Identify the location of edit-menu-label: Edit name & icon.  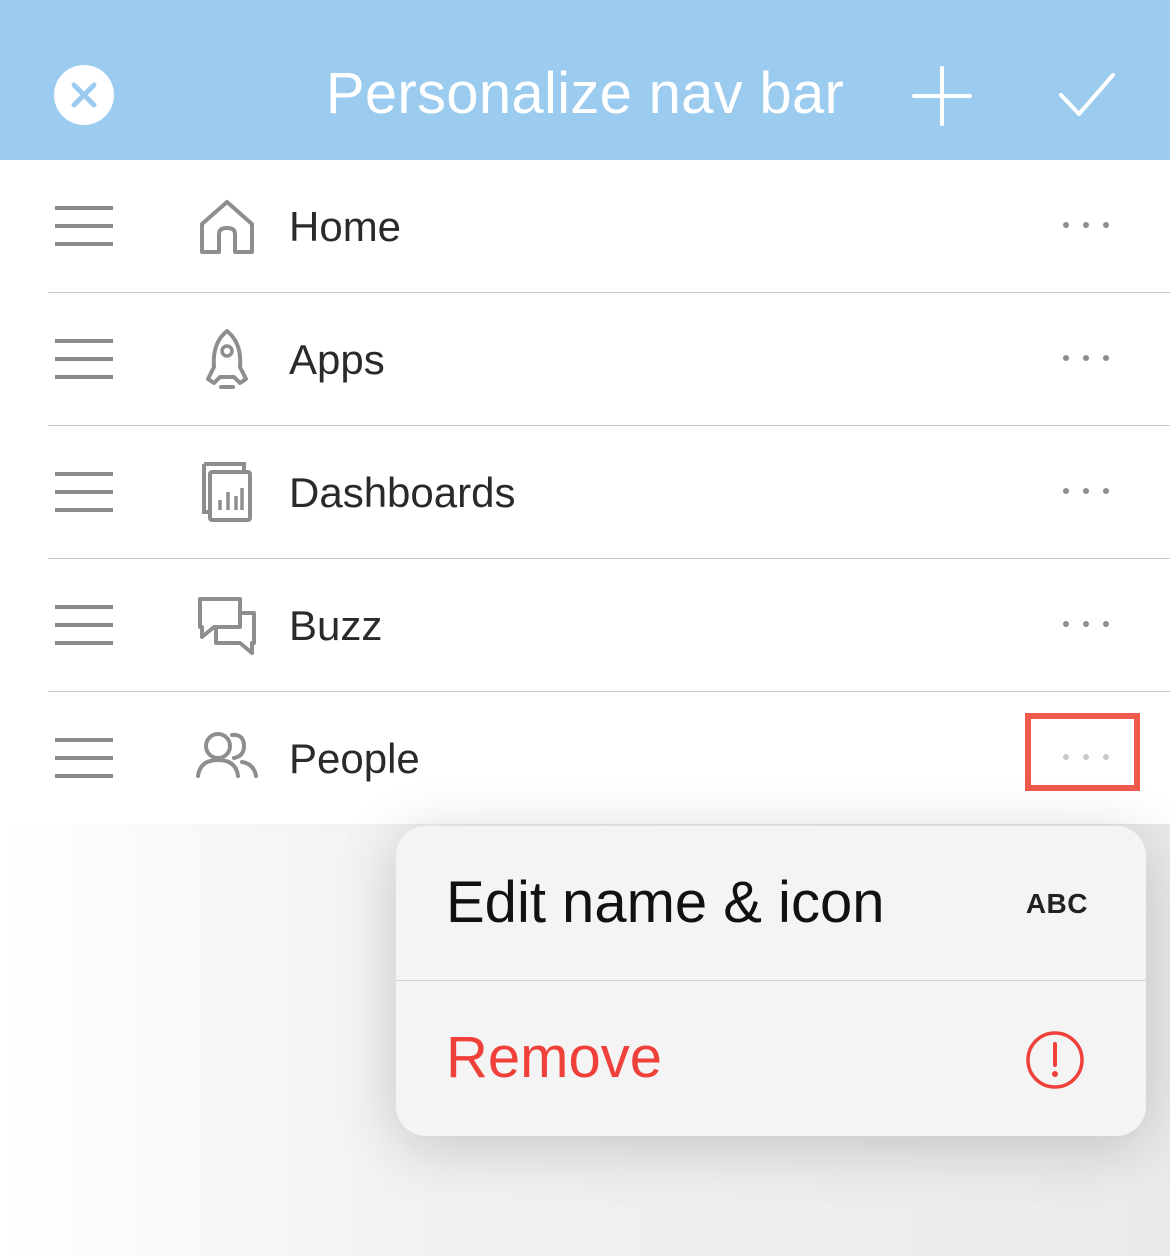
(665, 902).